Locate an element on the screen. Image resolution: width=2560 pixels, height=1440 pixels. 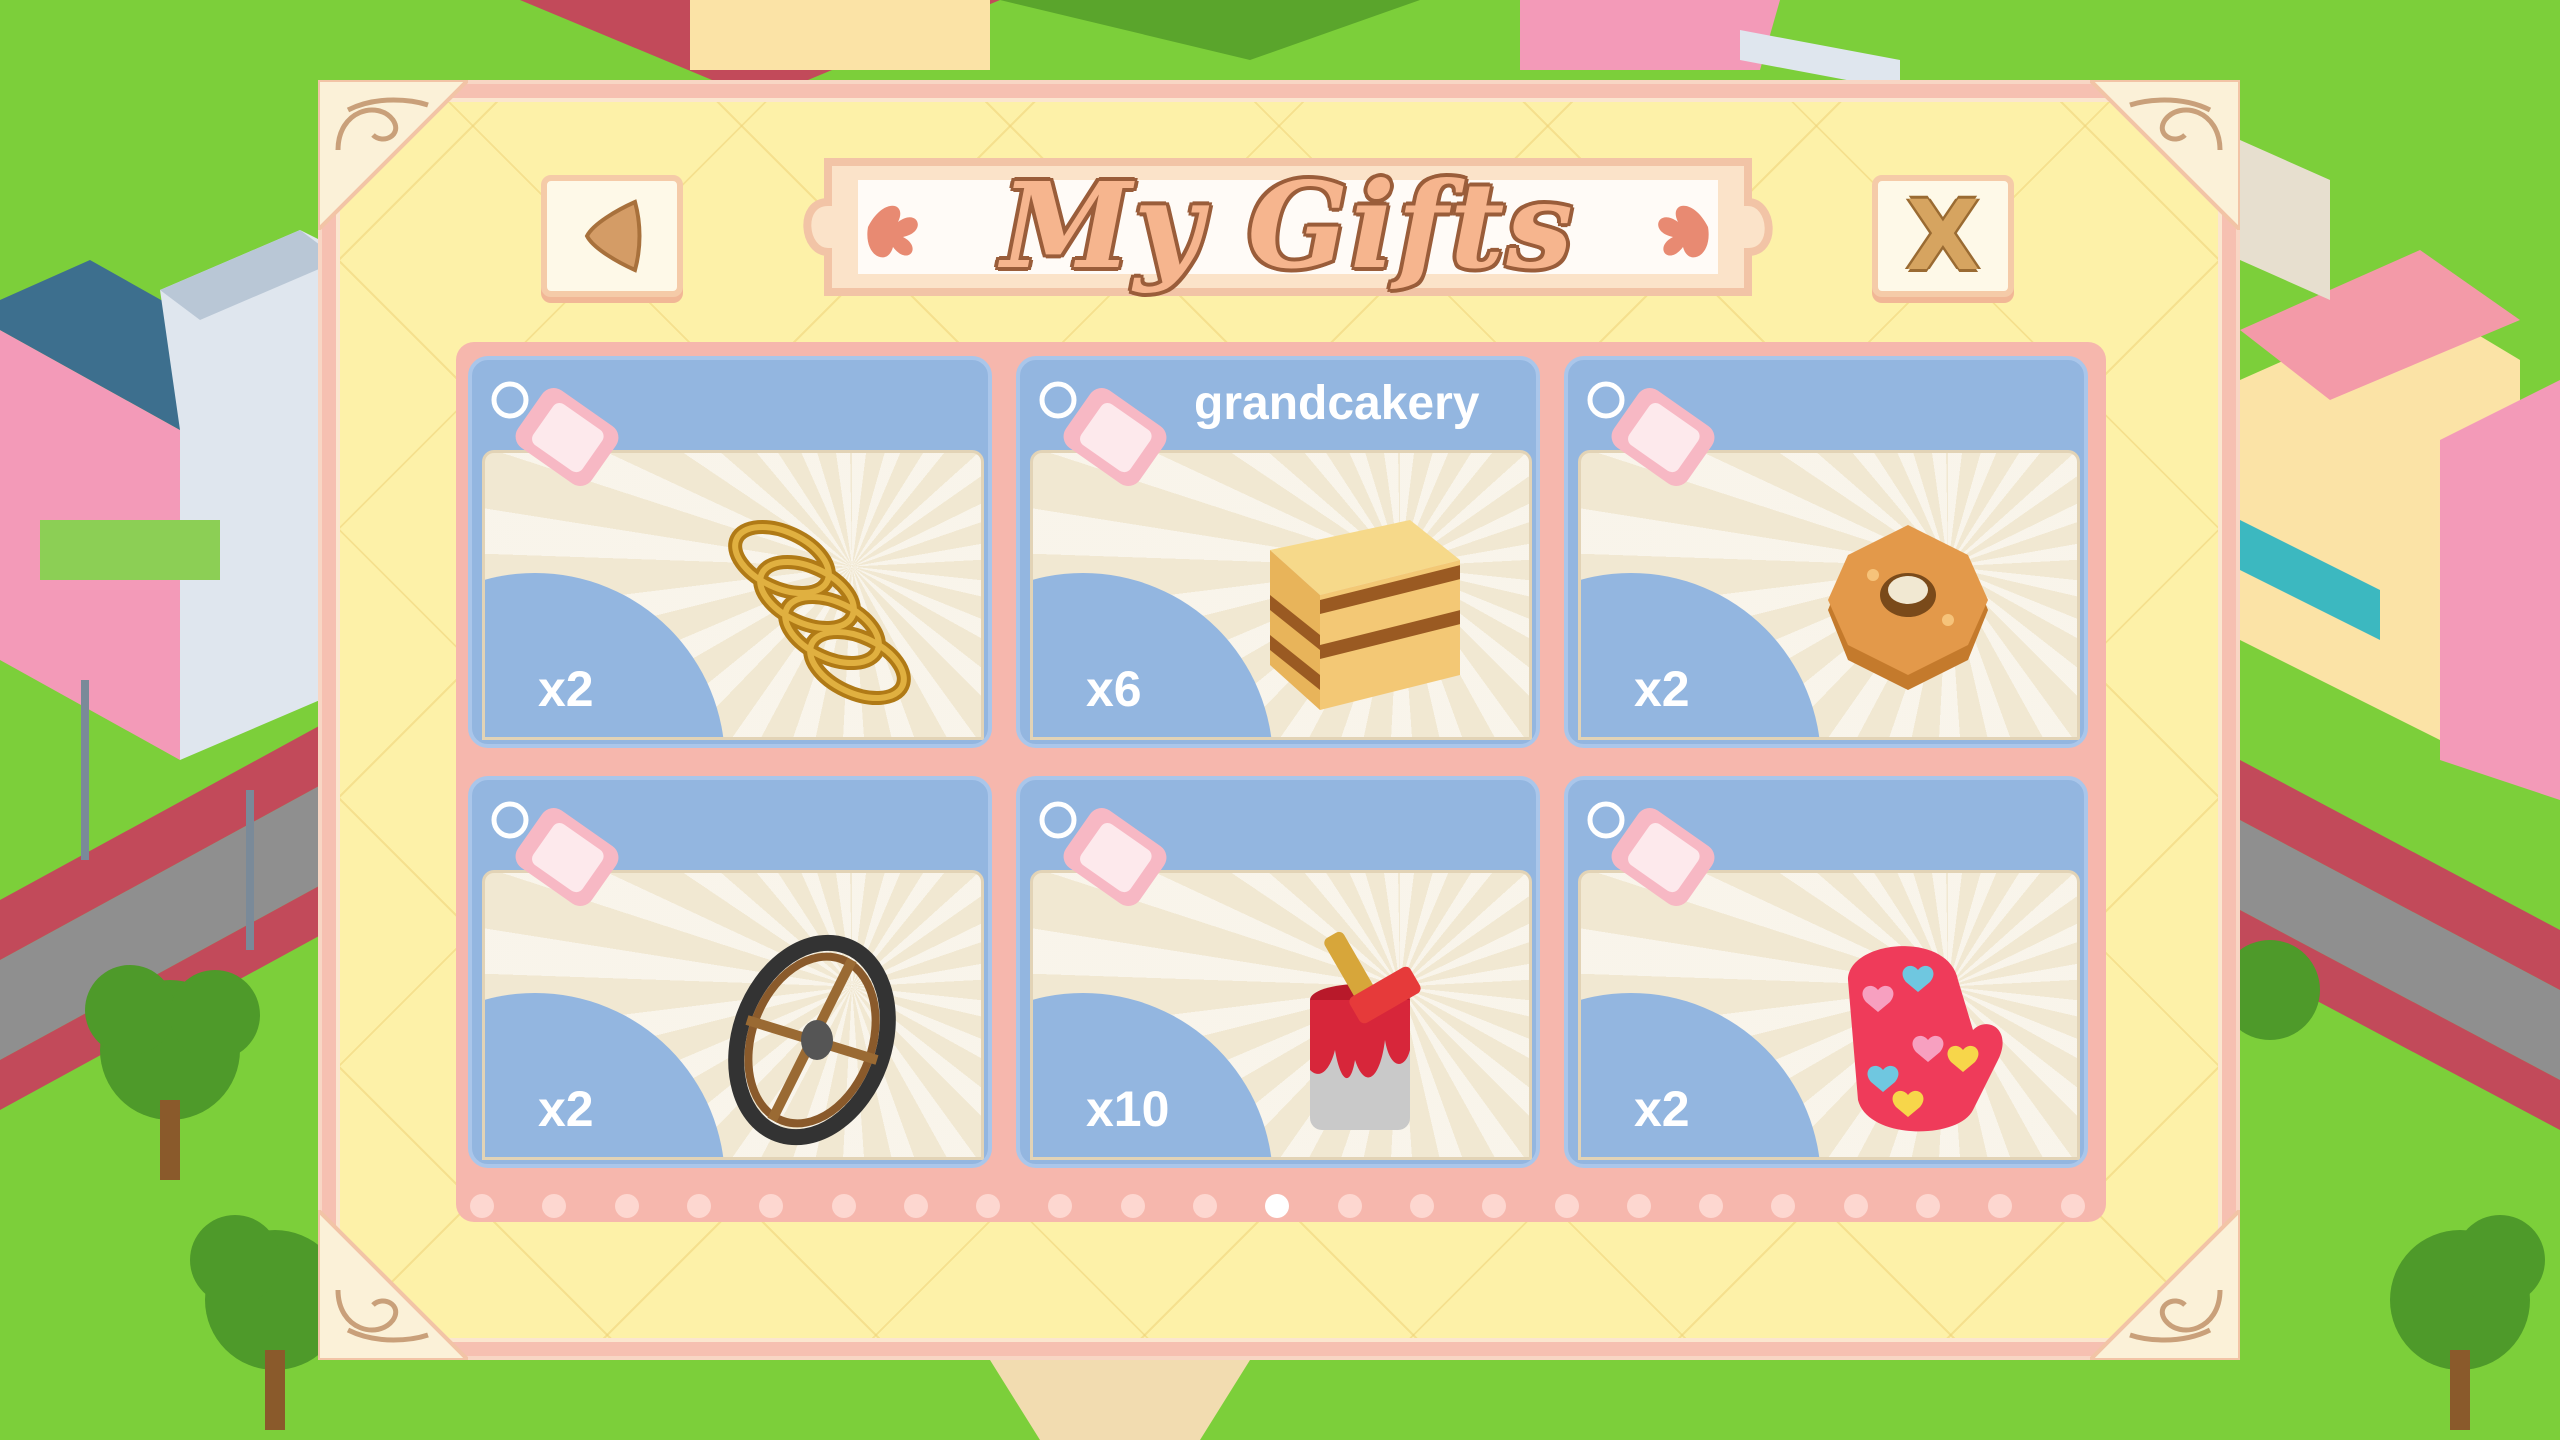
back-button is located at coordinates (612, 236).